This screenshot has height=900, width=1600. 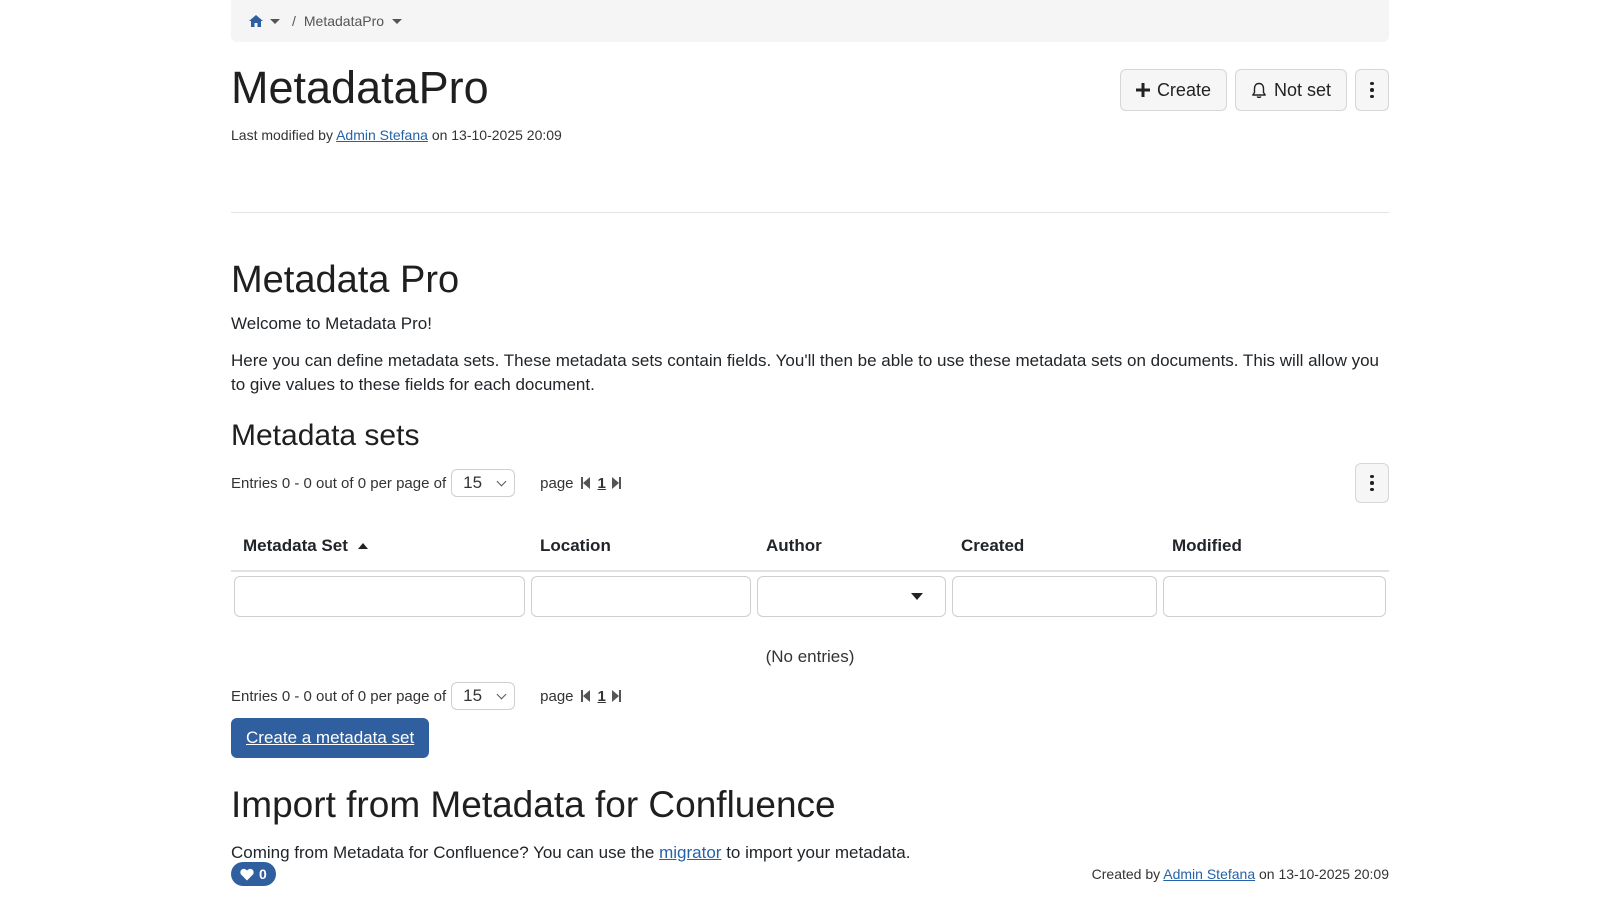 I want to click on column-header-label: Created, so click(x=993, y=545).